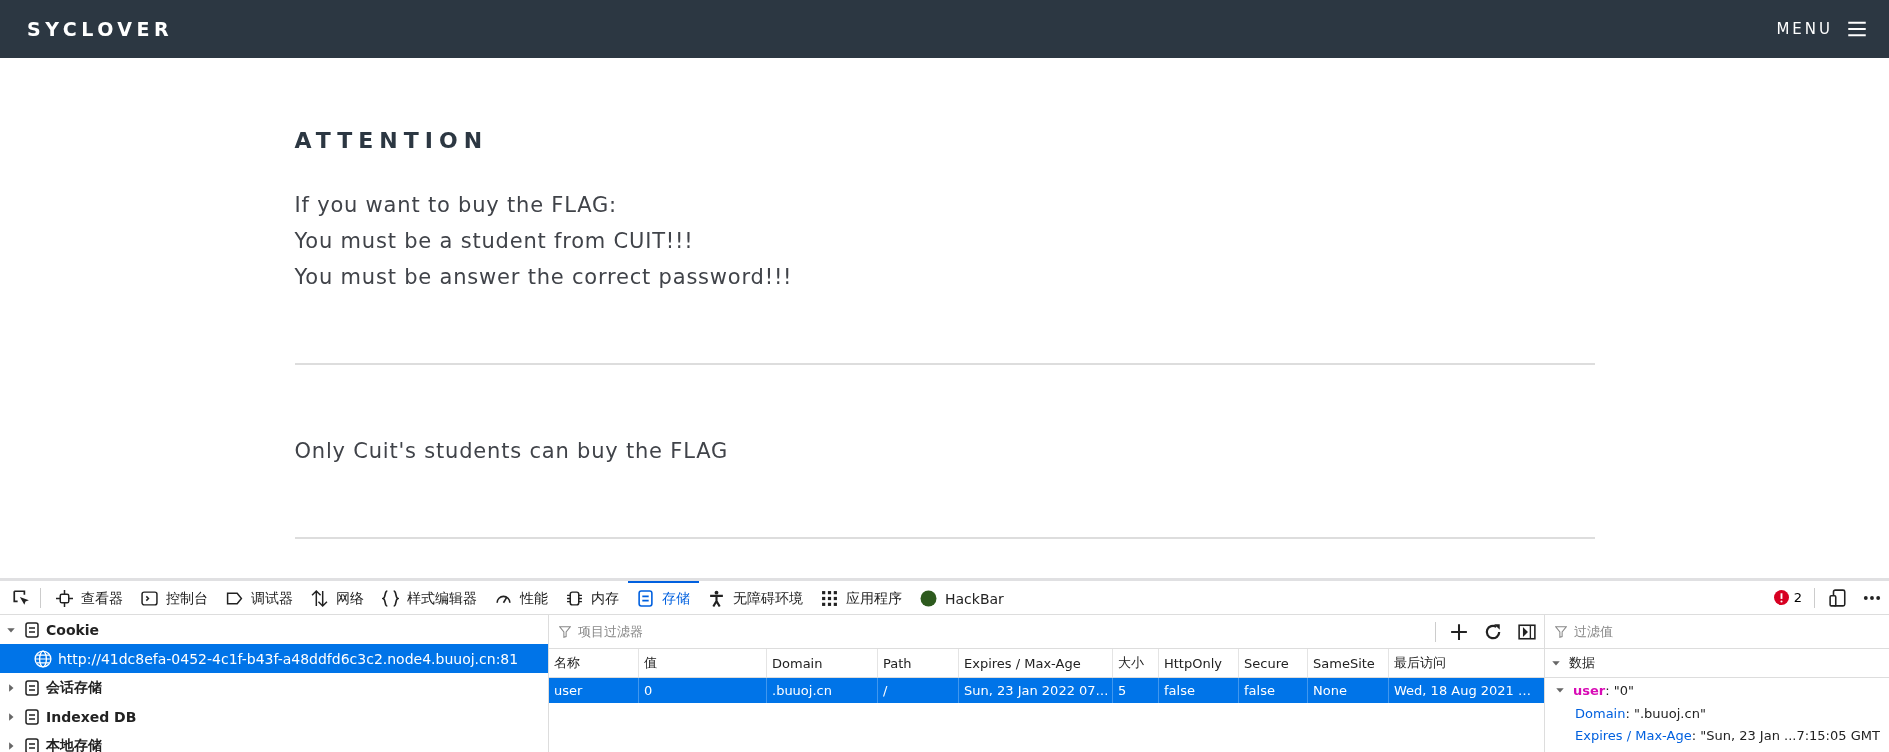 Image resolution: width=1889 pixels, height=752 pixels. Describe the element at coordinates (1272, 663) in the screenshot. I see `column-header: Secure` at that location.